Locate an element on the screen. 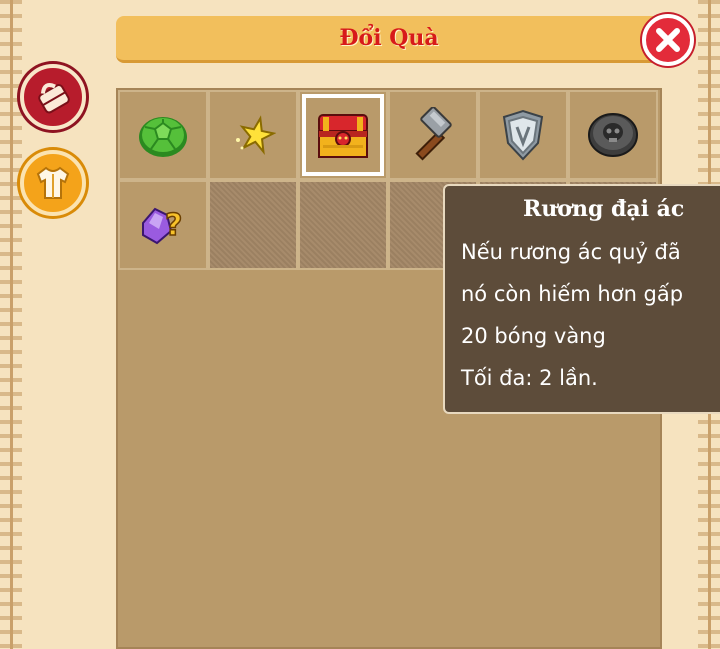 Image resolution: width=720 pixels, height=649 pixels. tooltip-line: nó còn hiếm hơn gấp is located at coordinates (572, 294).